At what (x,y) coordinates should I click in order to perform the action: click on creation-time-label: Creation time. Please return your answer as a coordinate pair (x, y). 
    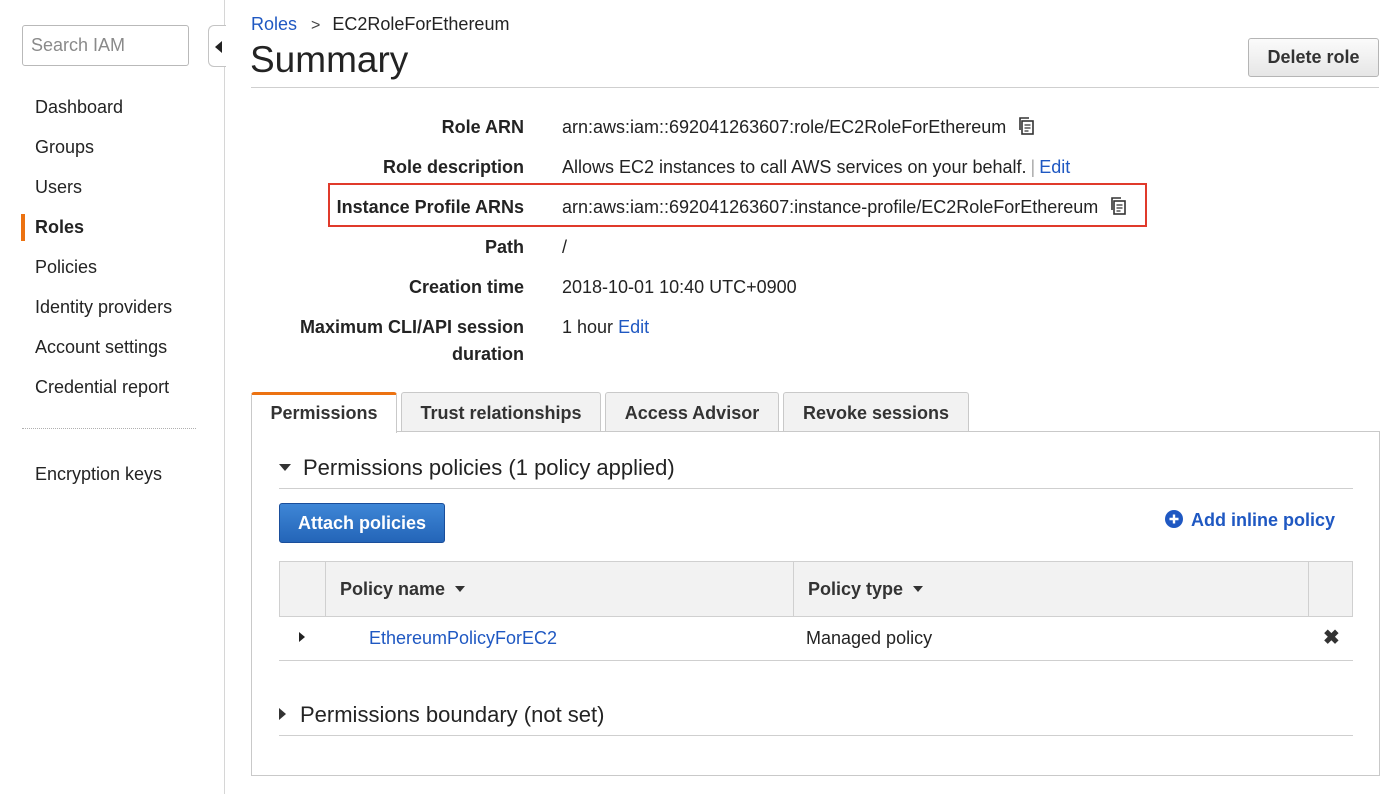
    Looking at the image, I should click on (466, 287).